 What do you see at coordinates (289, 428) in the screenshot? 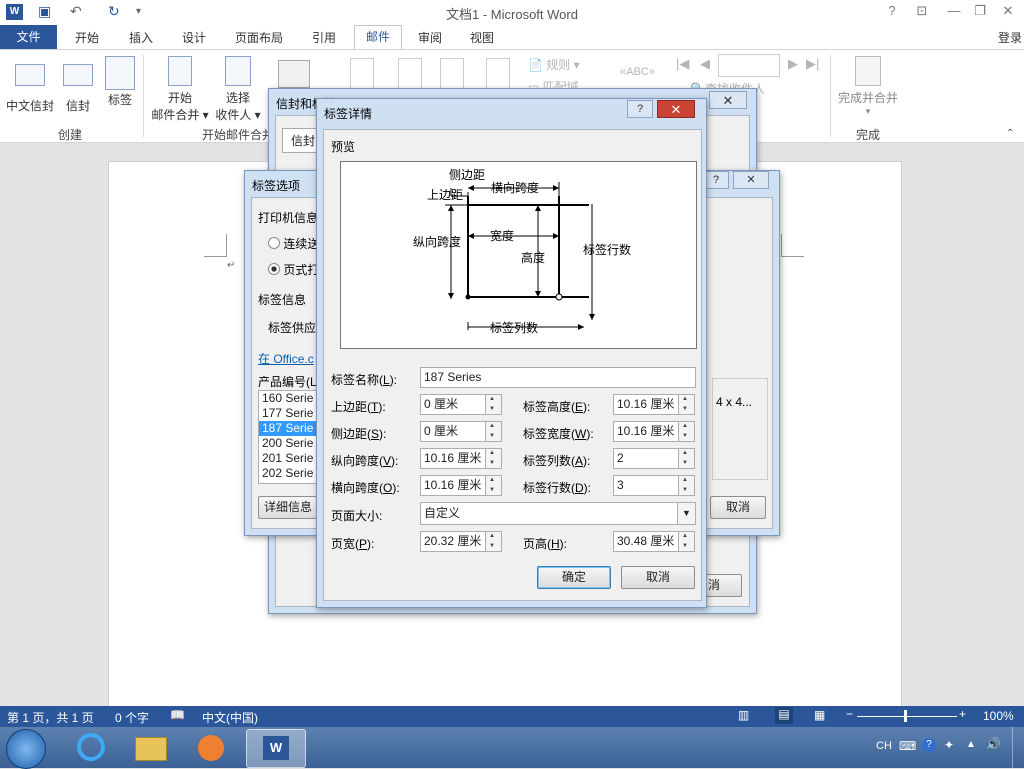
I see `list-item-selected: 187 Serie` at bounding box center [289, 428].